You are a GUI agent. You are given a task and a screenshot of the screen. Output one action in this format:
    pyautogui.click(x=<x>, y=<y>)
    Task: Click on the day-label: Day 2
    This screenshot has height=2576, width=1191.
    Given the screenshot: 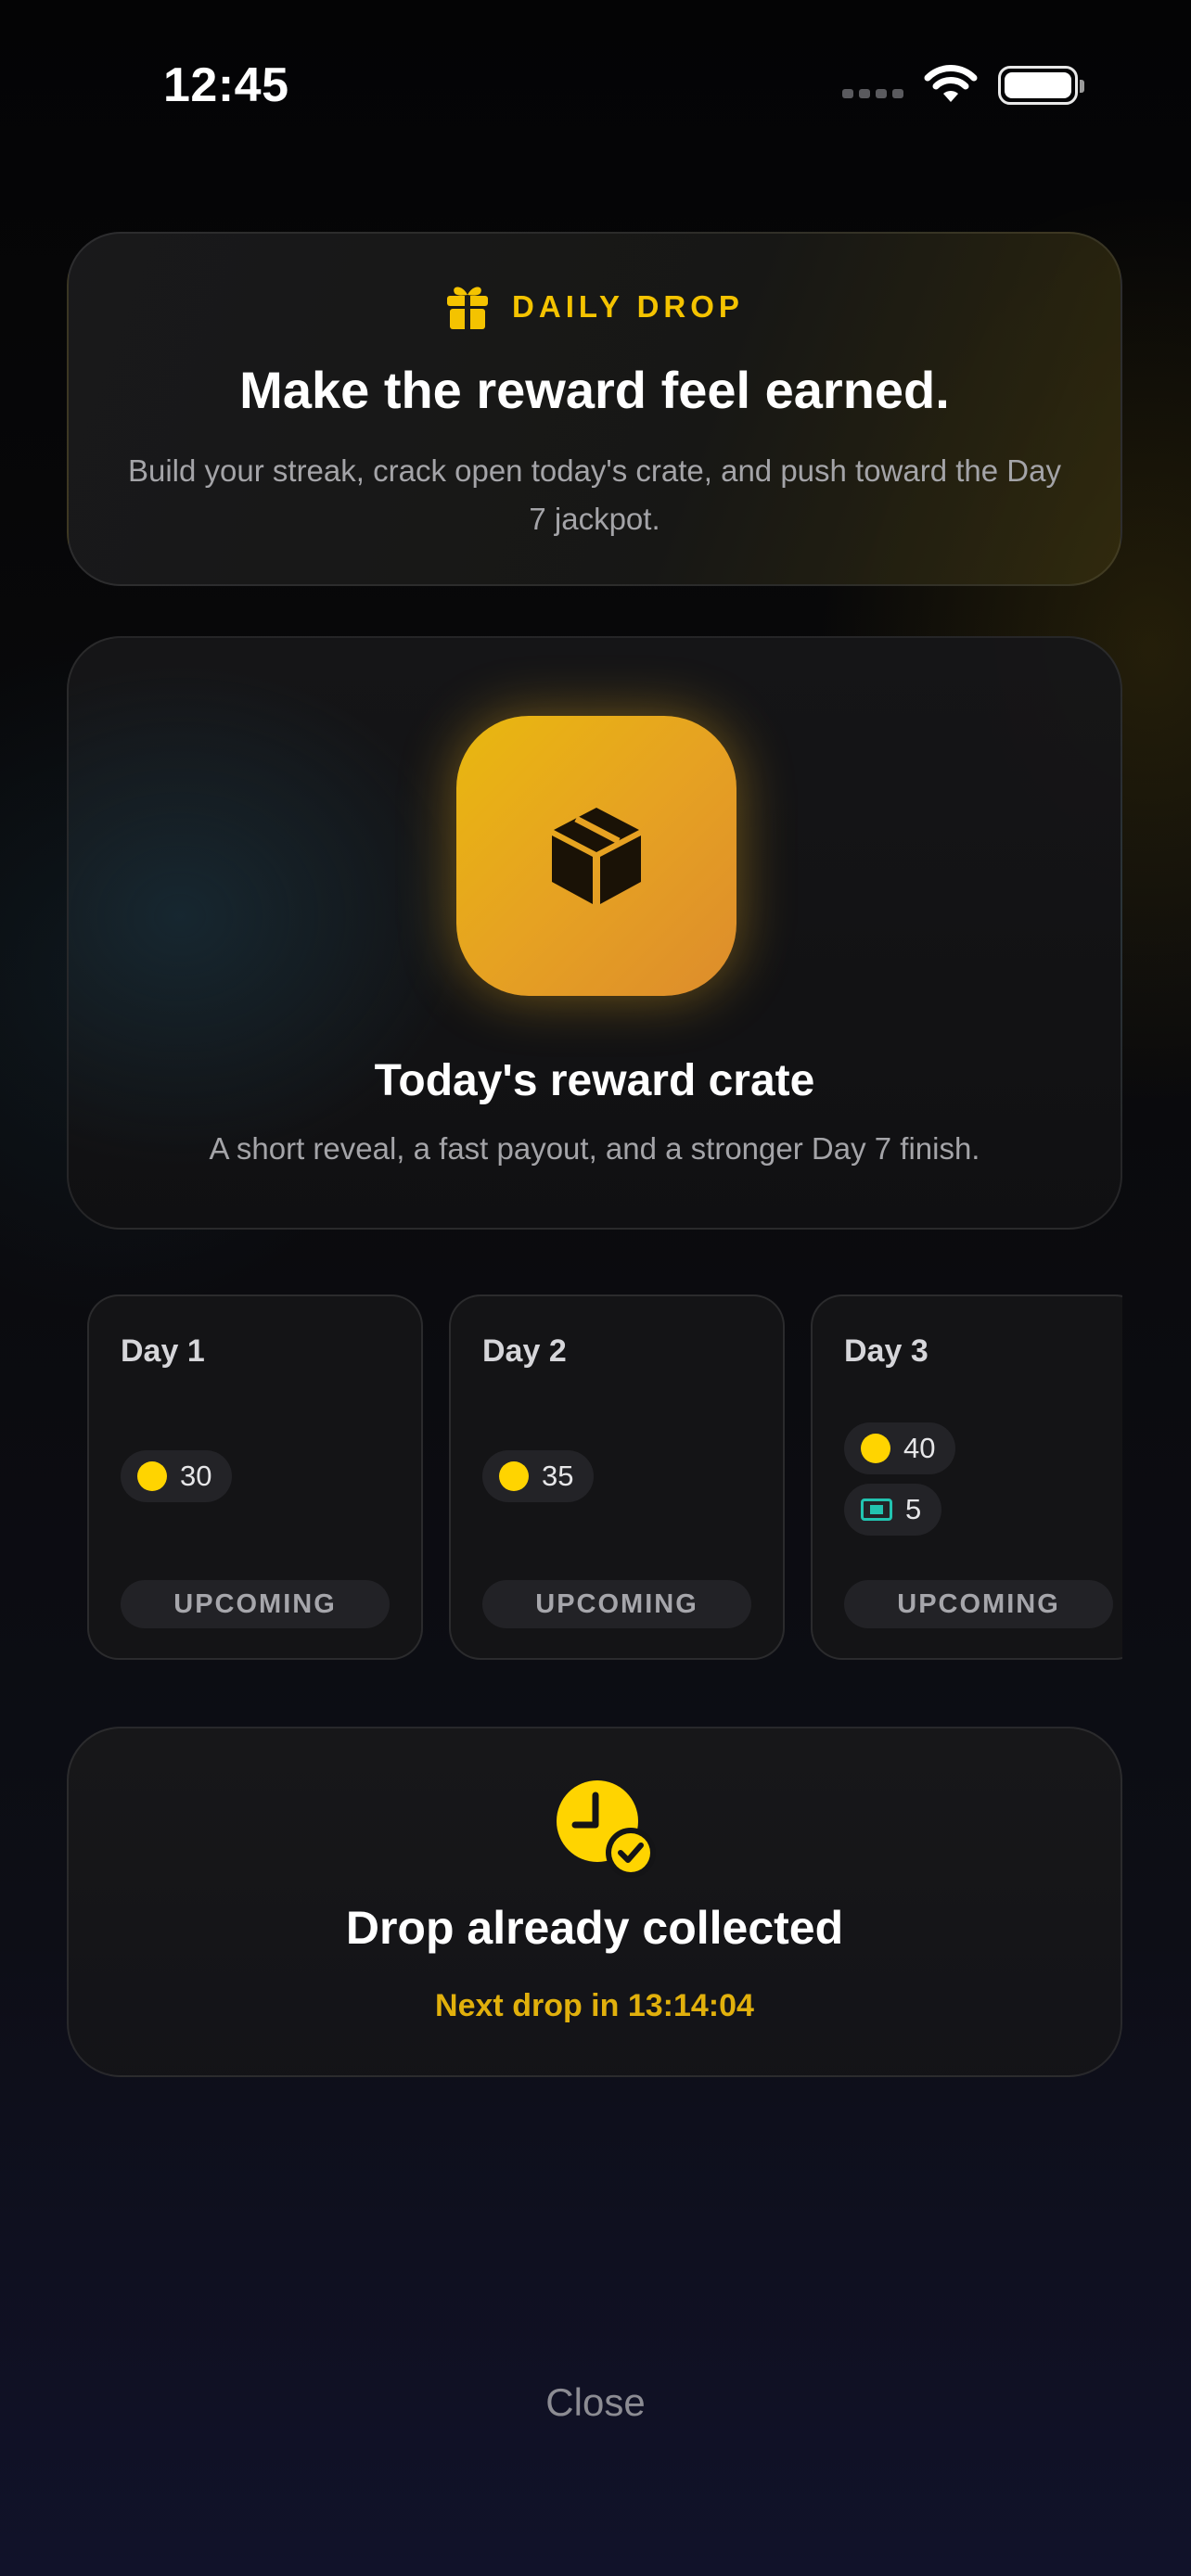 What is the action you would take?
    pyautogui.click(x=524, y=1351)
    